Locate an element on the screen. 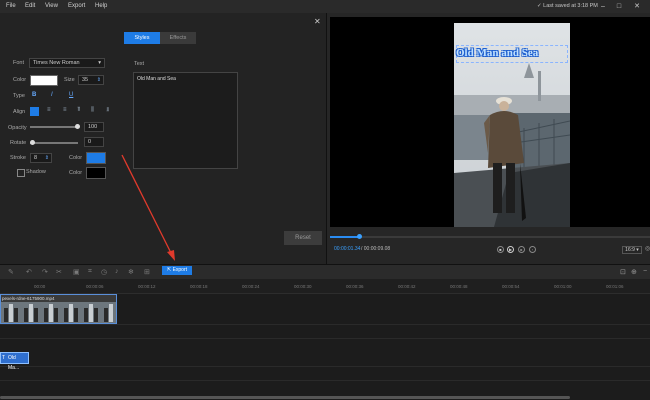  arrow-head is located at coordinates (171, 255).